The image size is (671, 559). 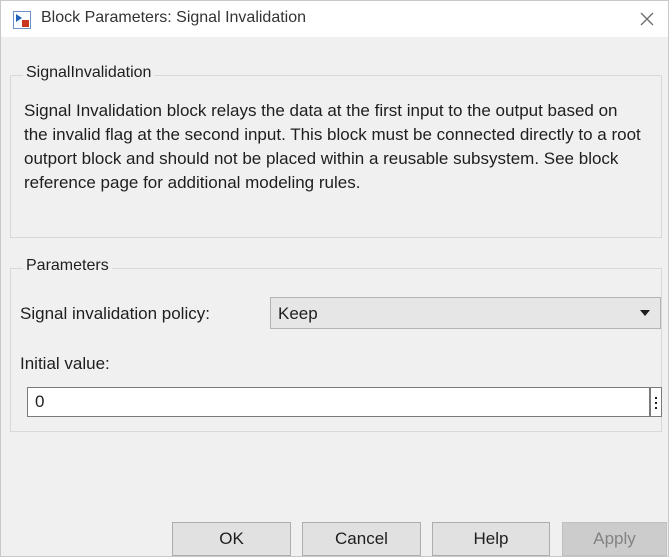 What do you see at coordinates (491, 539) in the screenshot?
I see `help-button: Help` at bounding box center [491, 539].